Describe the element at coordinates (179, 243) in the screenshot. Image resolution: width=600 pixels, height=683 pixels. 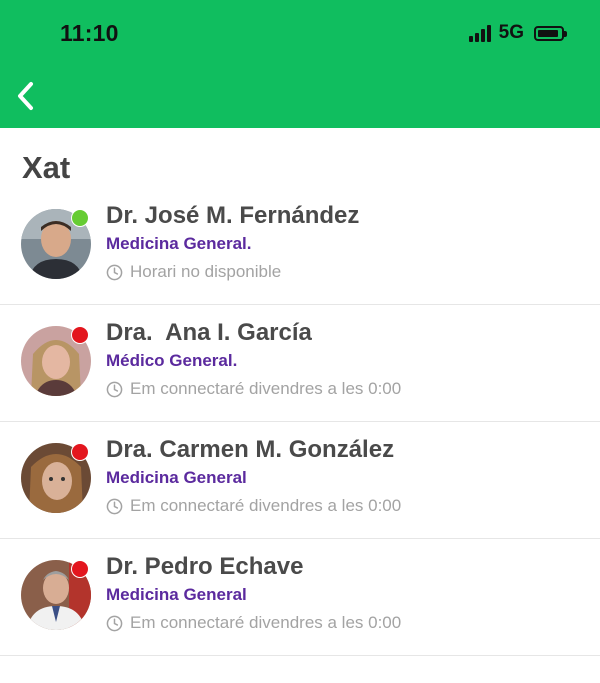
I see `doctor-specialty: Medicina General.` at that location.